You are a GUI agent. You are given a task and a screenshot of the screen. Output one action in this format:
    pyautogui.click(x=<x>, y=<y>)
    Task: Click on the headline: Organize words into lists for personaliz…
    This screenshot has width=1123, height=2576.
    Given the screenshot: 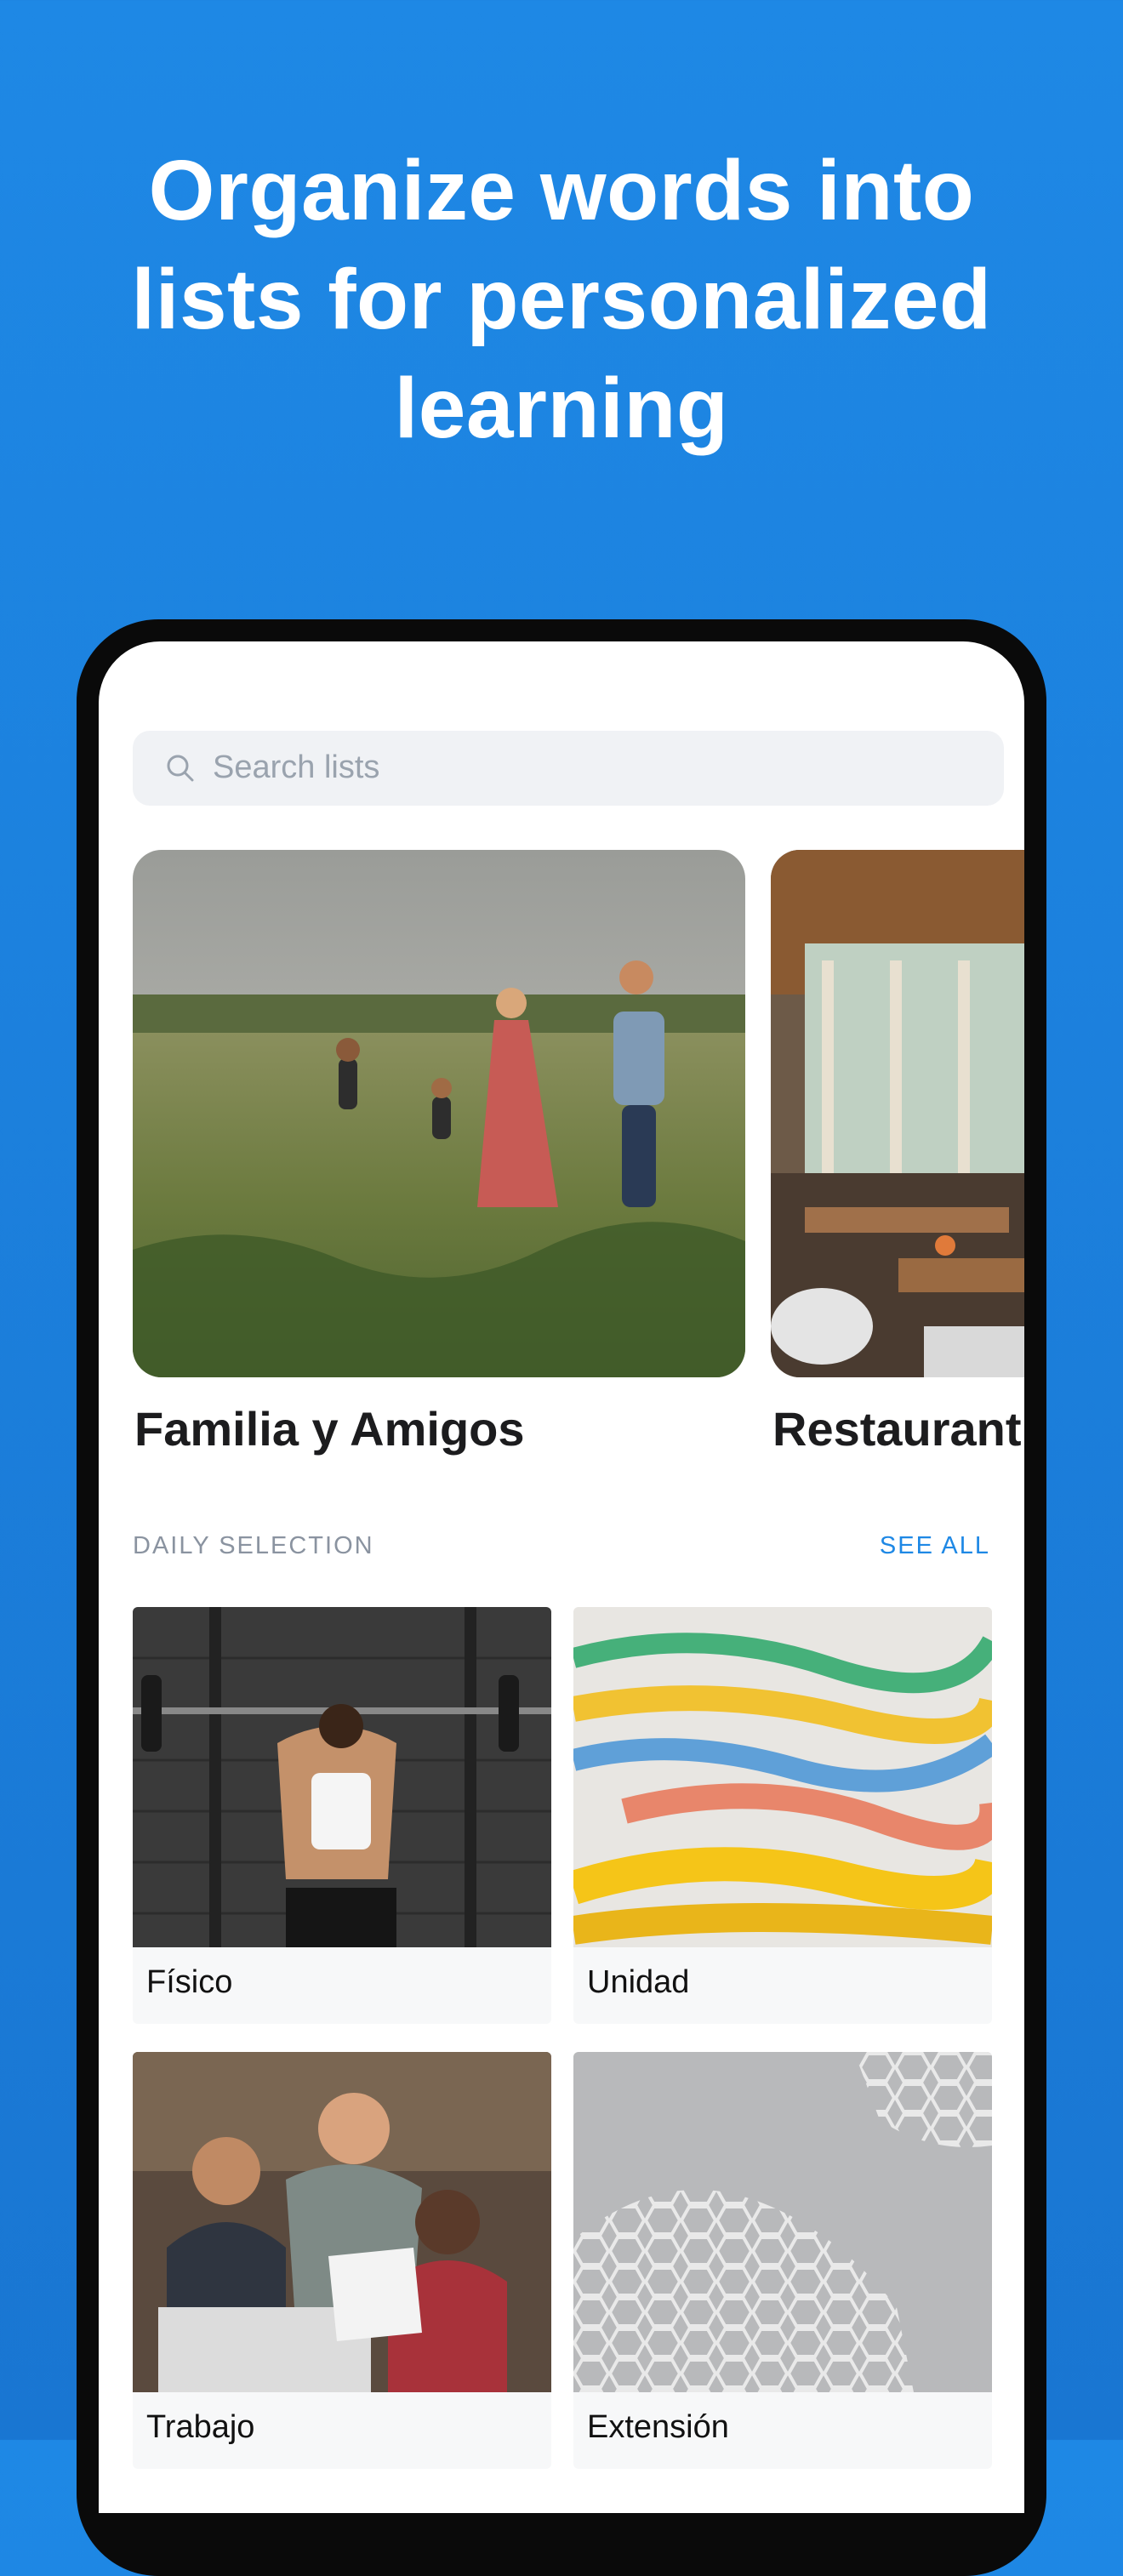 What is the action you would take?
    pyautogui.click(x=561, y=299)
    